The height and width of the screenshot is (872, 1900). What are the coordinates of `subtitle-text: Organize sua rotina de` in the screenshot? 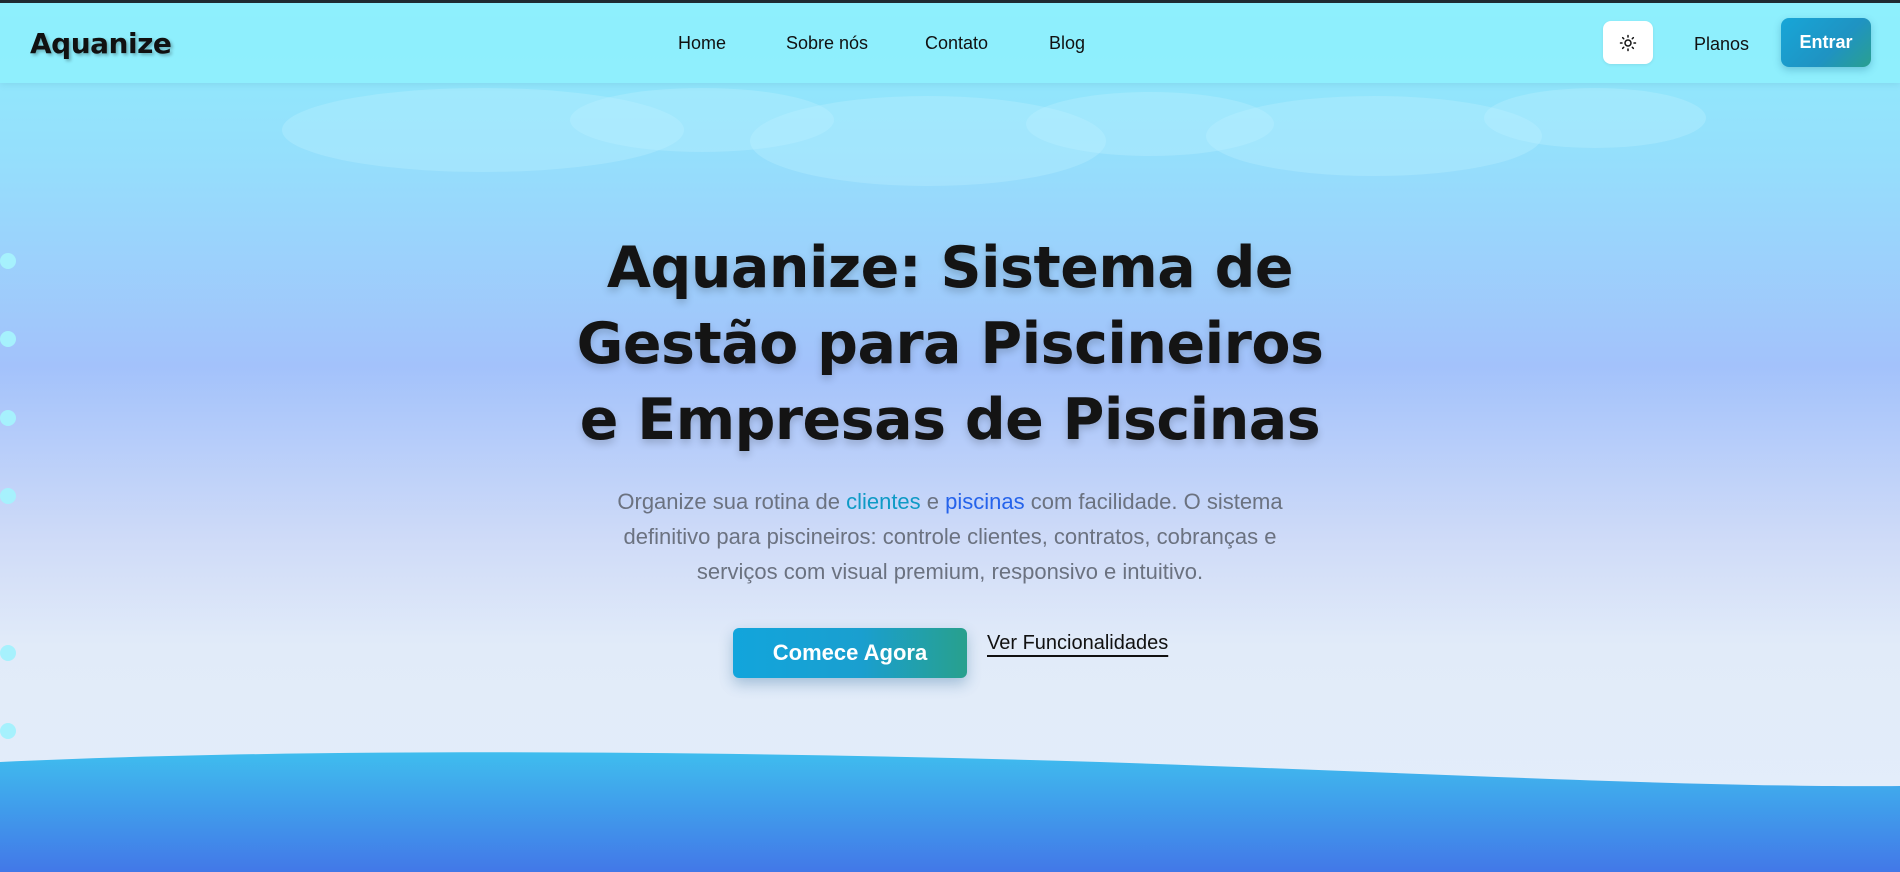 It's located at (732, 501).